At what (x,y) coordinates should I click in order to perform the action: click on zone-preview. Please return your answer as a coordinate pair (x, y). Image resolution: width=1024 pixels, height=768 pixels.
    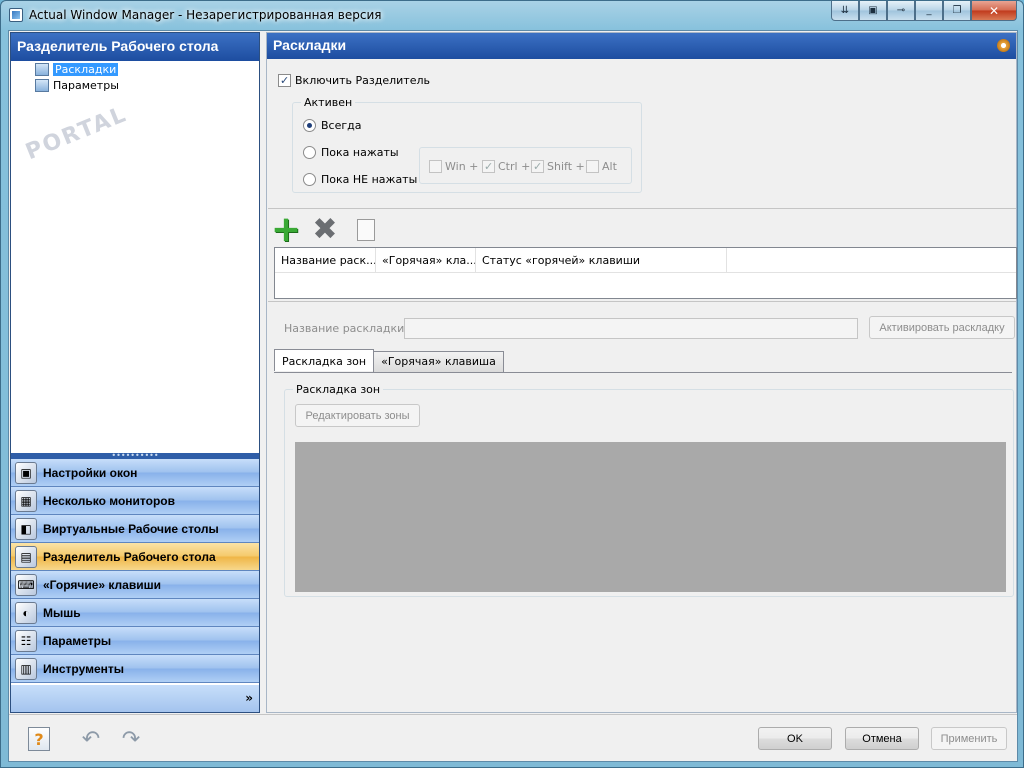
    Looking at the image, I should click on (650, 517).